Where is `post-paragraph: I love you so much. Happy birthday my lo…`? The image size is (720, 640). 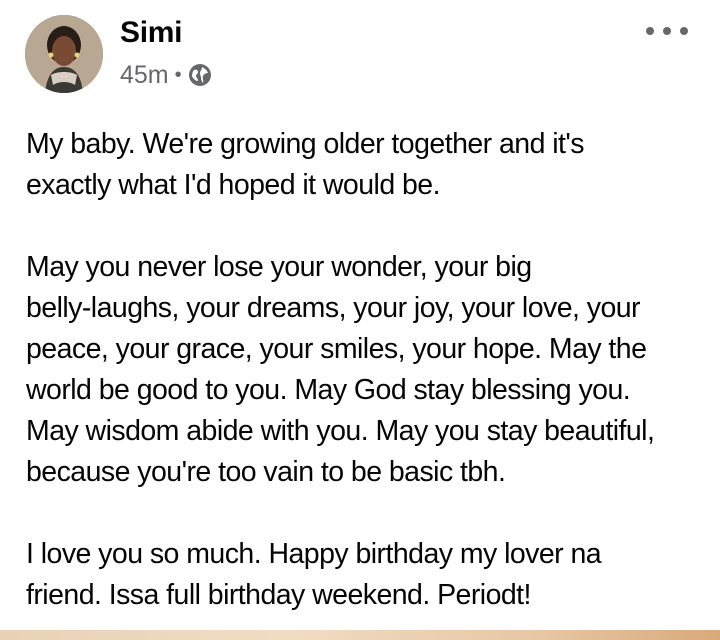 post-paragraph: I love you so much. Happy birthday my lo… is located at coordinates (368, 575).